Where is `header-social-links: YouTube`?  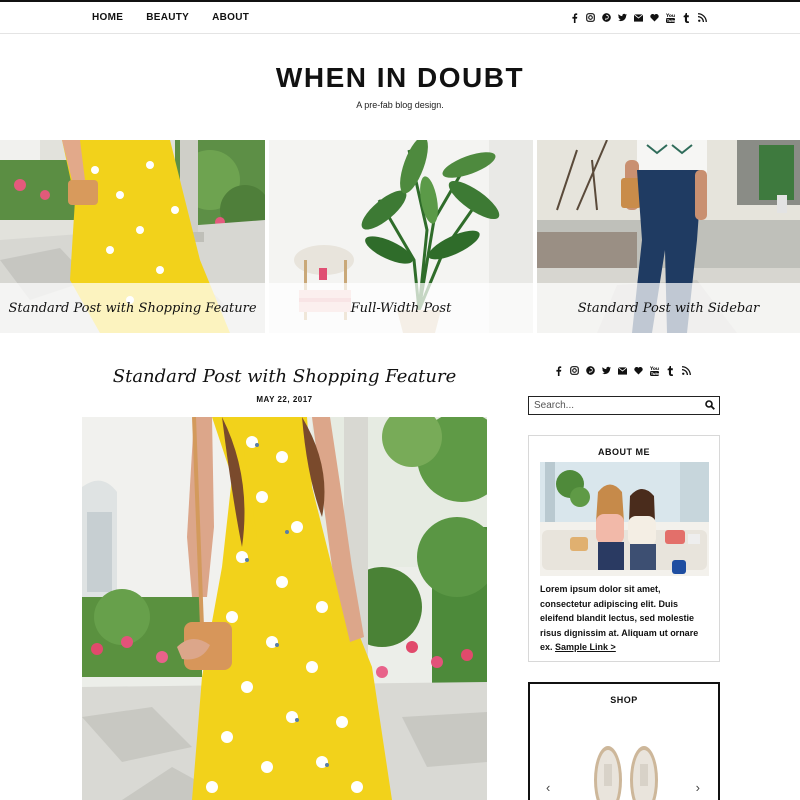
header-social-links: YouTube is located at coordinates (638, 17).